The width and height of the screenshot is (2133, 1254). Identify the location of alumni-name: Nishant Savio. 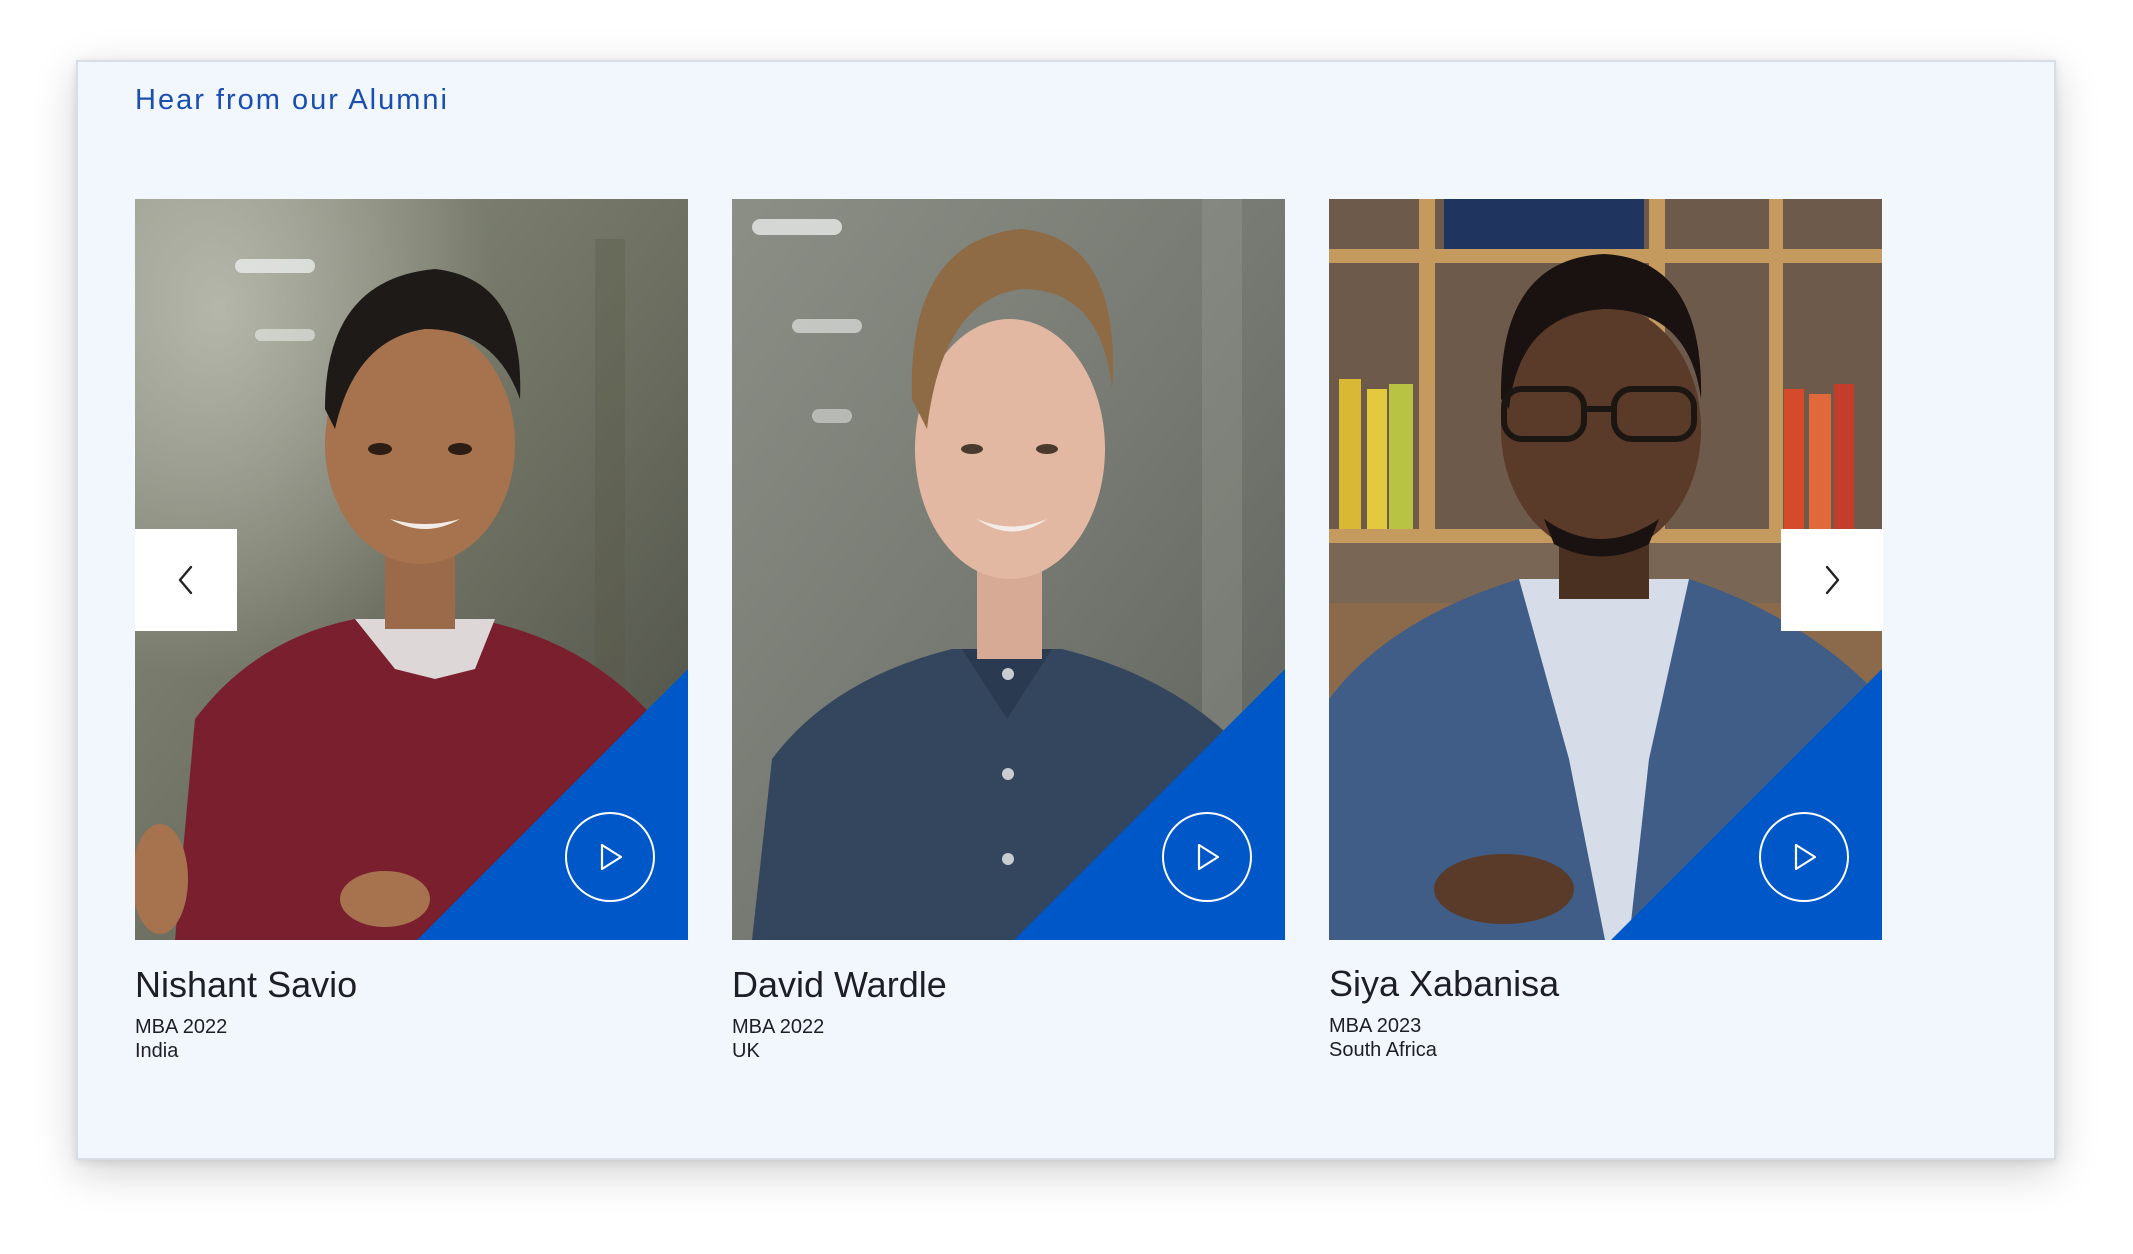
(246, 984).